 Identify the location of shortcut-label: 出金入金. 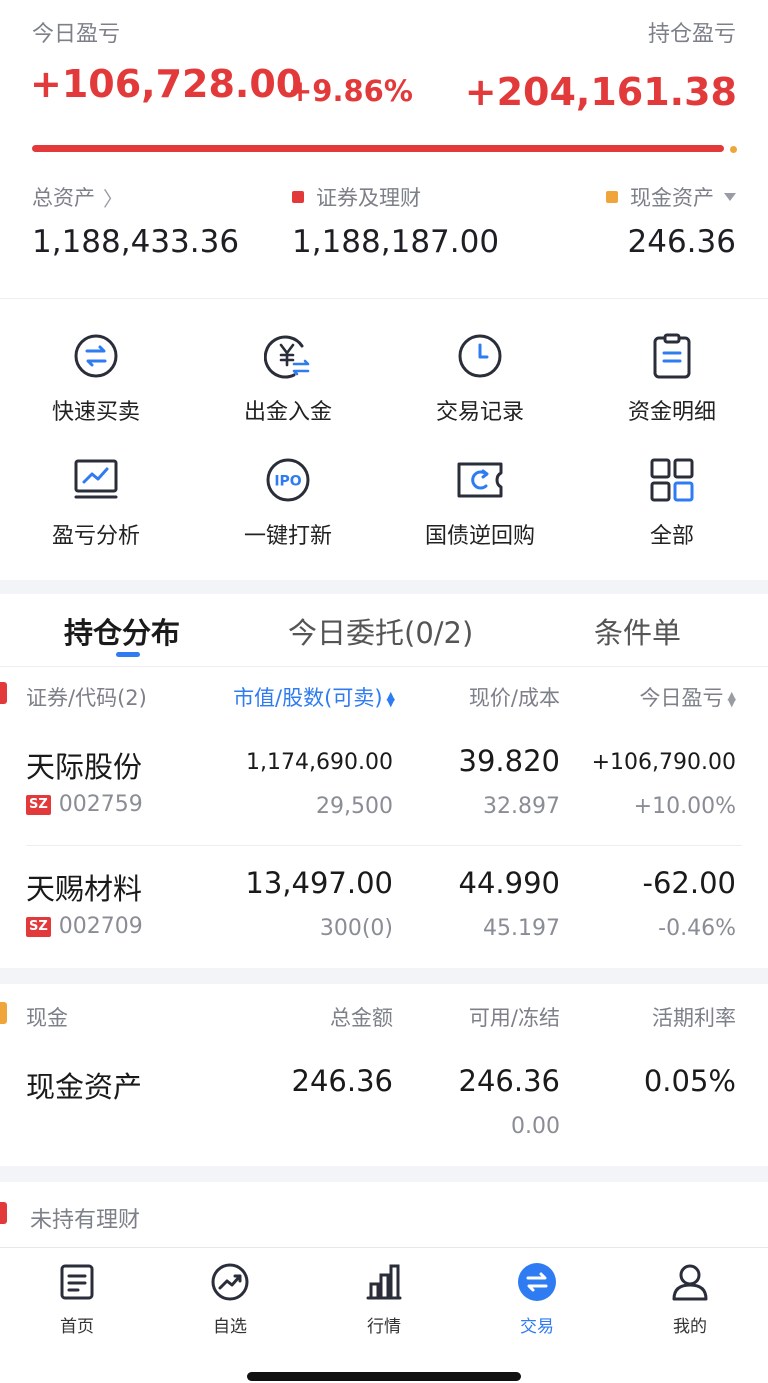
(287, 412).